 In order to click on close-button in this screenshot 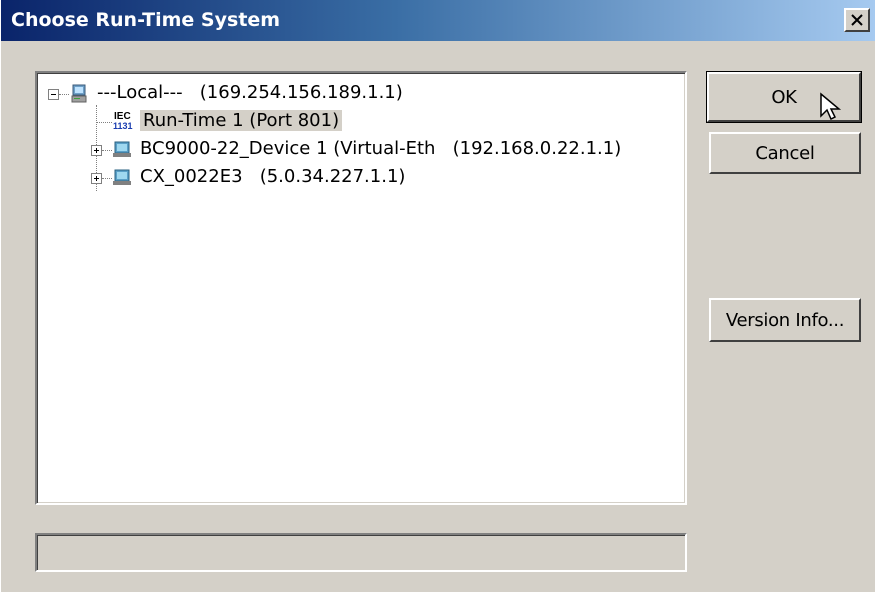, I will do `click(857, 20)`.